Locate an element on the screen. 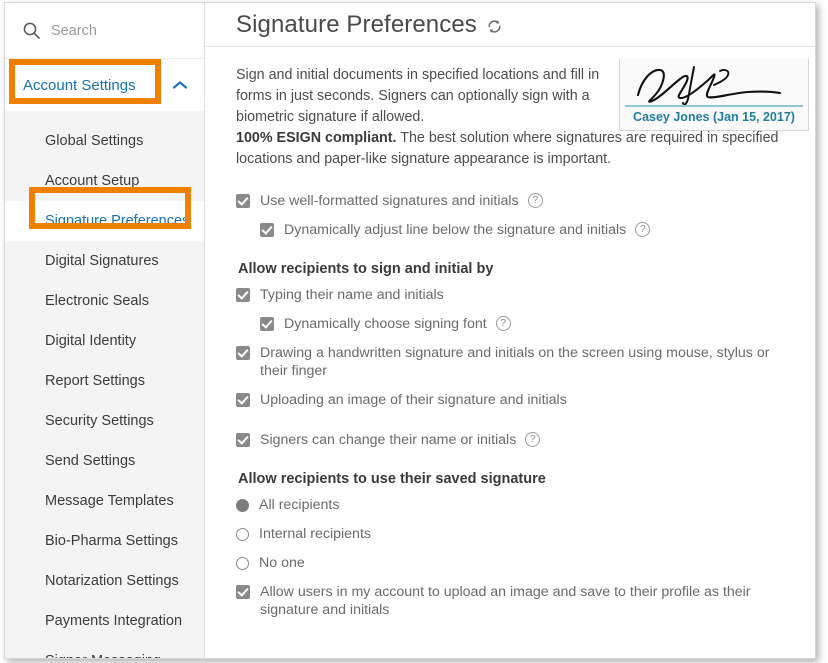 The image size is (828, 663). sidebar-item-label: Digital Signatures is located at coordinates (102, 261).